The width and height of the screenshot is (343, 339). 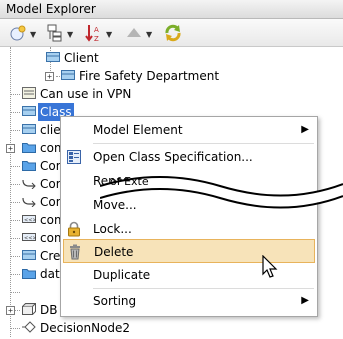 I want to click on node-icon, so click(x=29, y=309).